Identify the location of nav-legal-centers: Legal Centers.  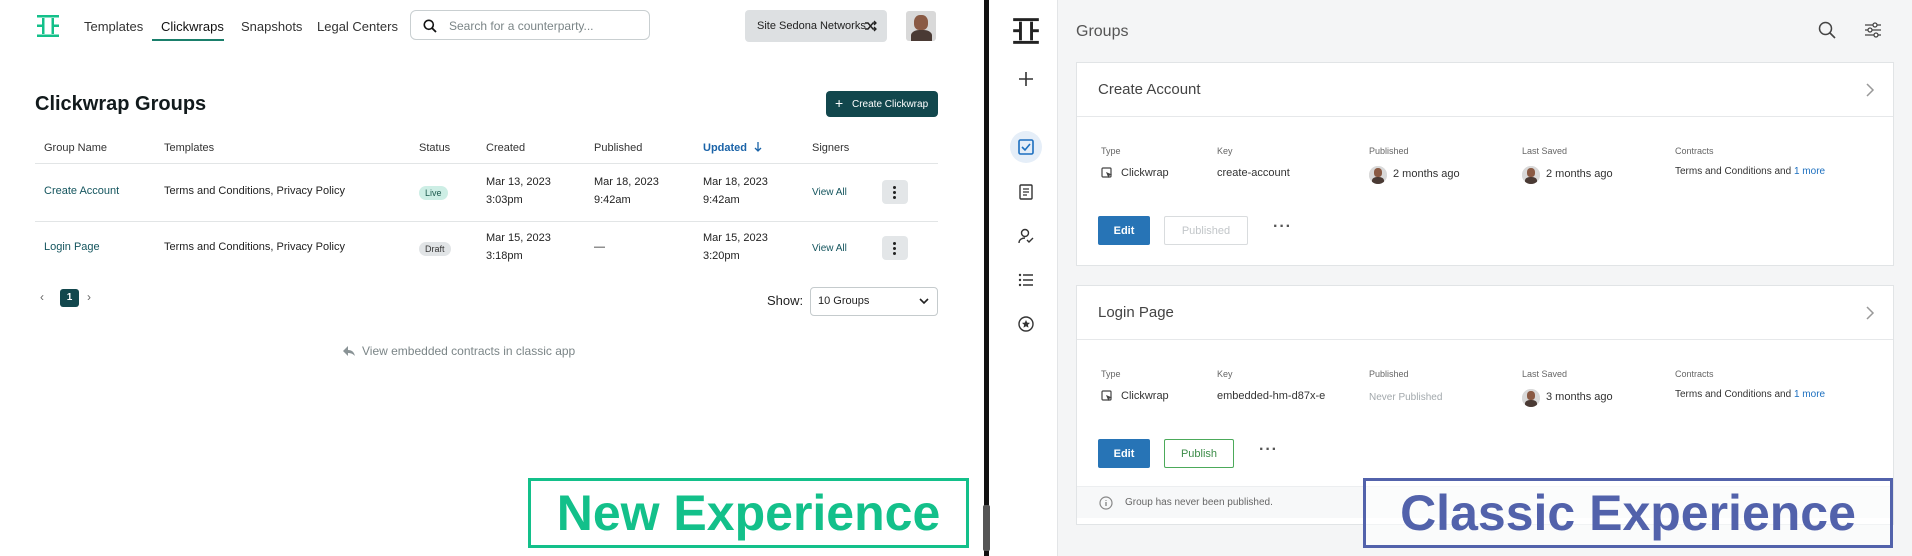
(357, 26).